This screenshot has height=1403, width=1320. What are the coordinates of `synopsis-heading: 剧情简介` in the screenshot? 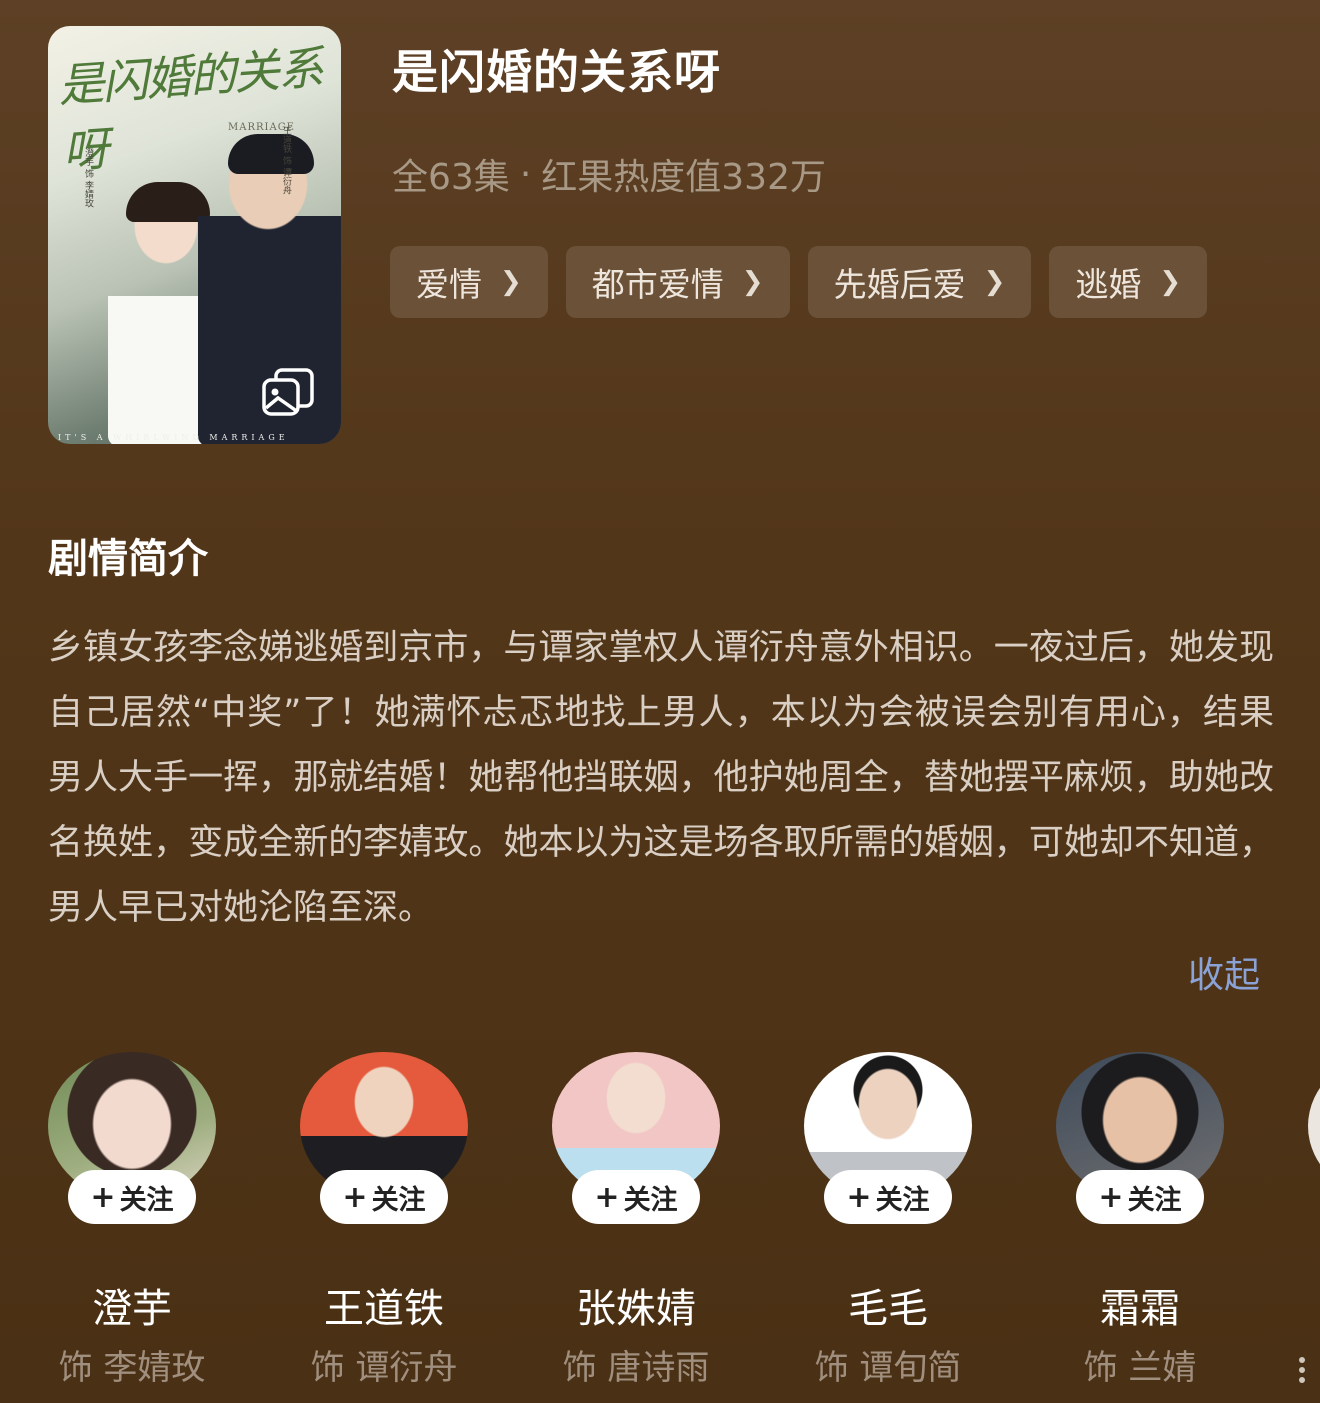 It's located at (128, 559).